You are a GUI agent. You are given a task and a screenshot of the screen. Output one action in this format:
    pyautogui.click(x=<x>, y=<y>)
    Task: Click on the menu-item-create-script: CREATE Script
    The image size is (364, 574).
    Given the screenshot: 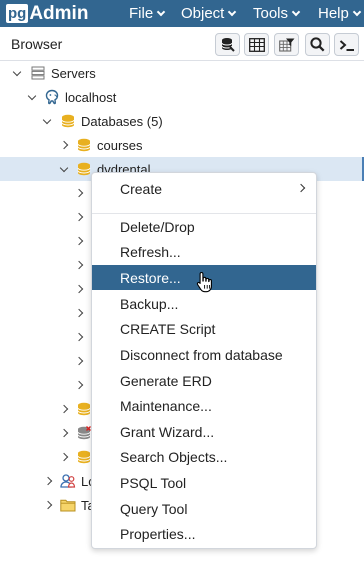 What is the action you would take?
    pyautogui.click(x=204, y=328)
    